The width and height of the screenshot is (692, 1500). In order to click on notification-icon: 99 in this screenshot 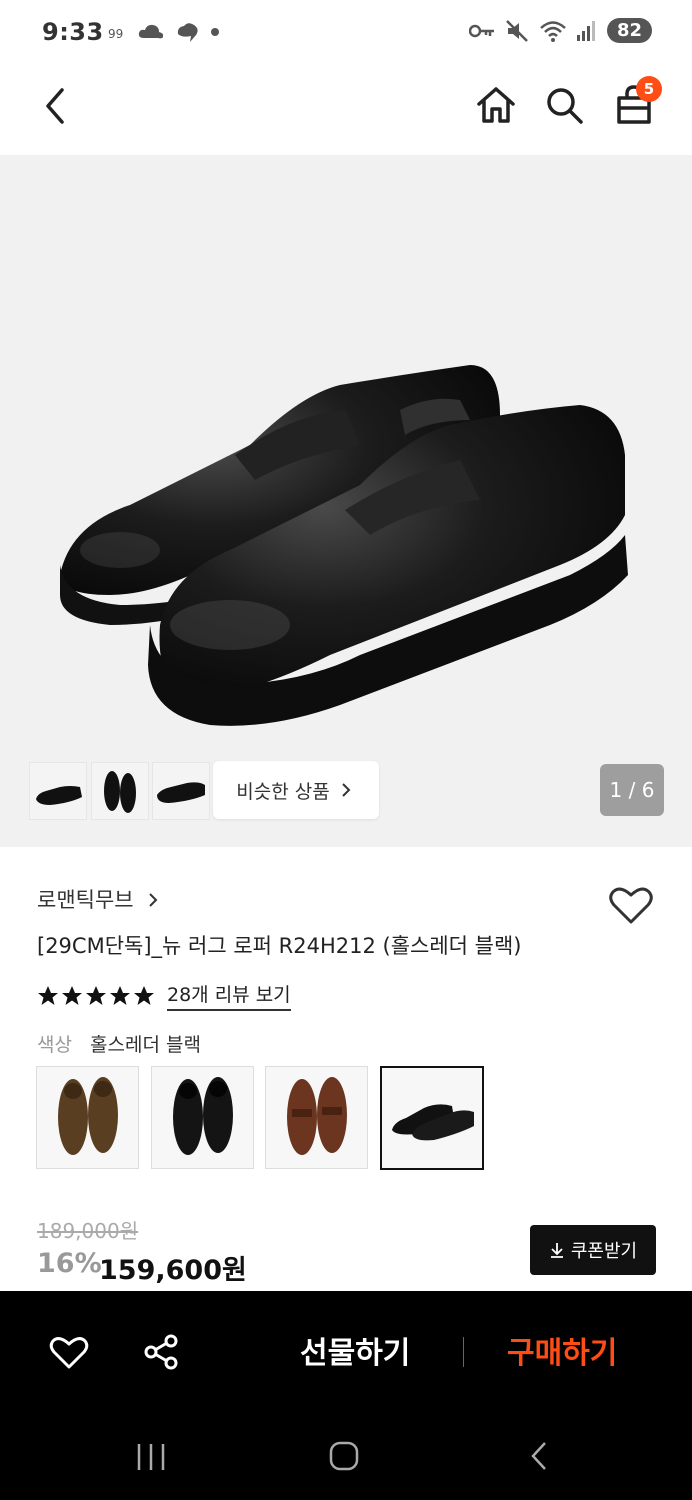, I will do `click(115, 34)`.